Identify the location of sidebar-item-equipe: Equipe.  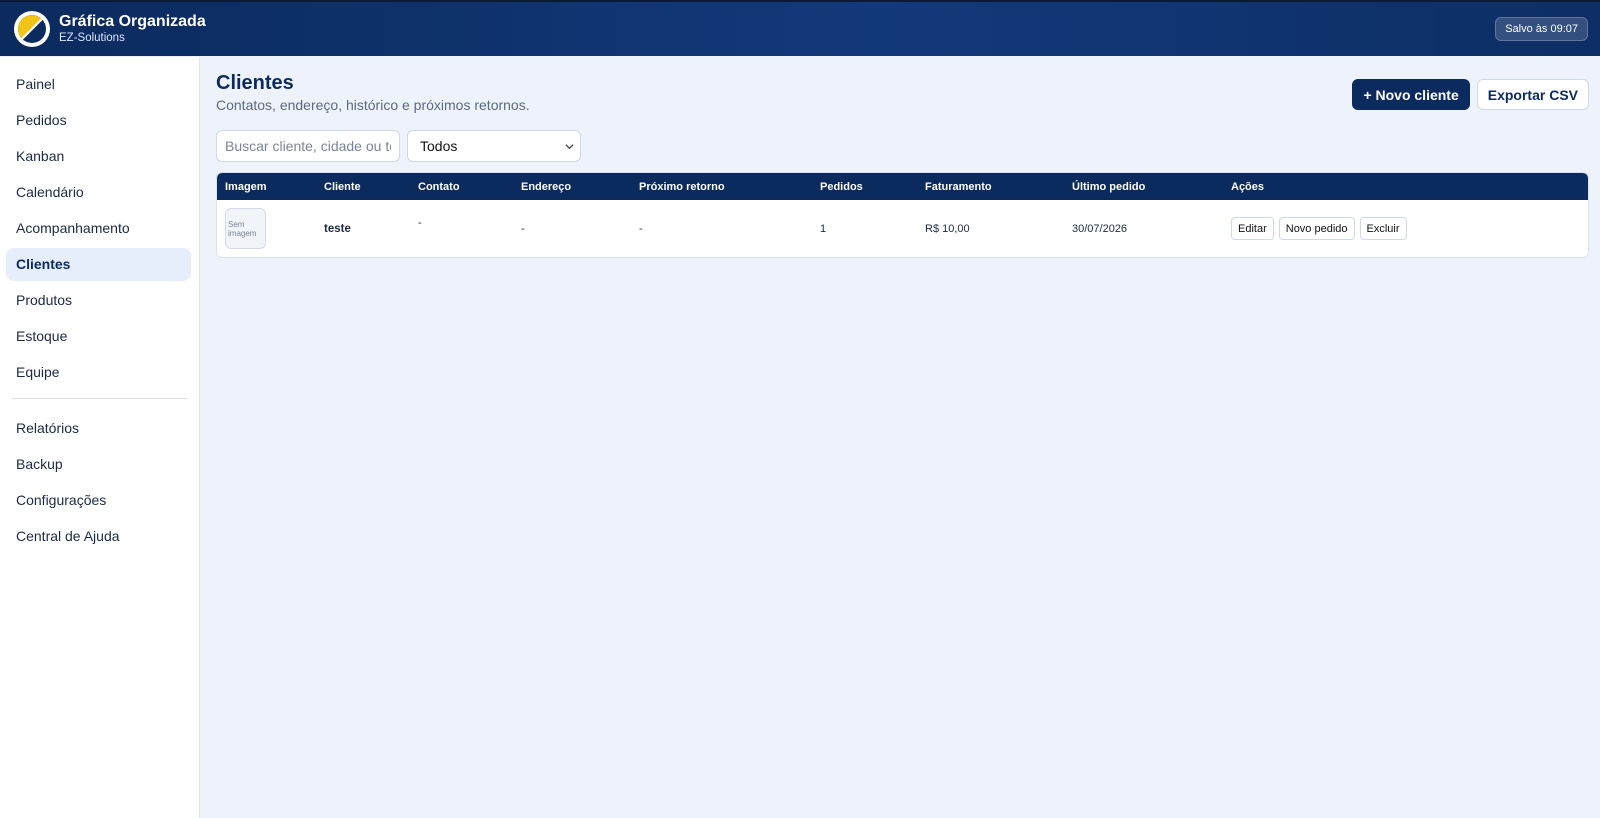
(98, 372).